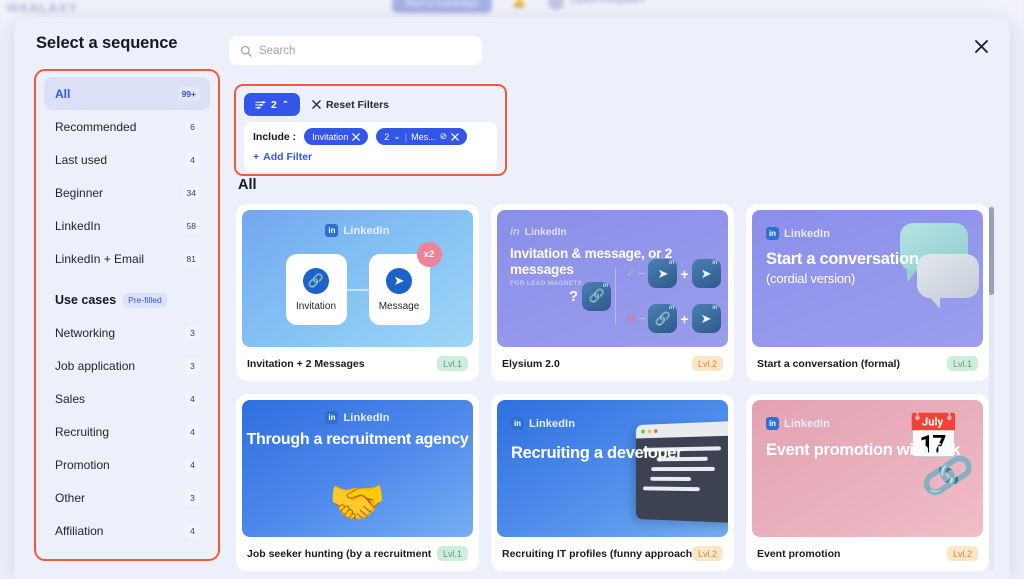 This screenshot has height=579, width=1024. Describe the element at coordinates (145, 300) in the screenshot. I see `pre-filled-badge: Pre-filled` at that location.